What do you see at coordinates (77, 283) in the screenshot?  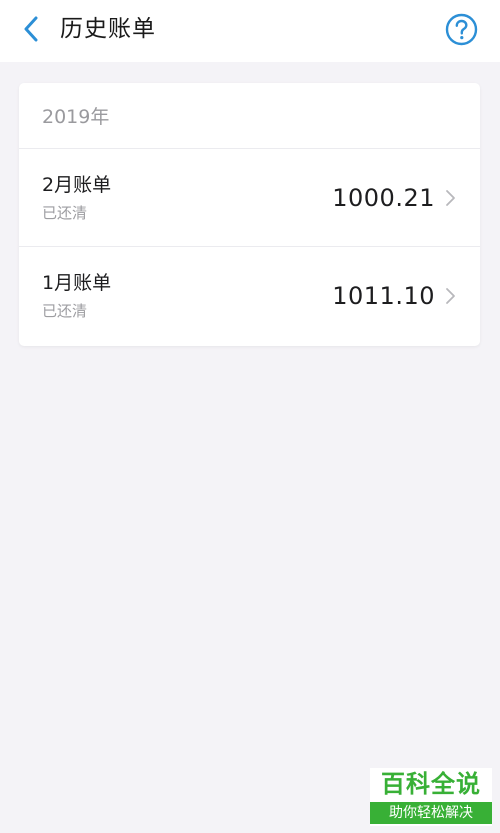 I see `bill-month-label: 1月账单` at bounding box center [77, 283].